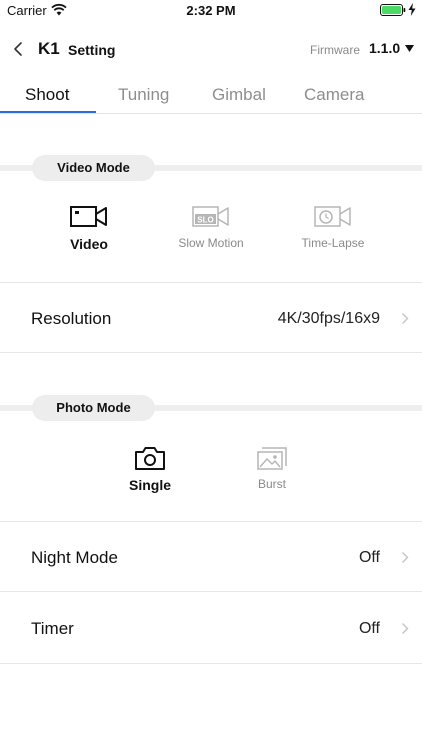 This screenshot has width=422, height=750. I want to click on timer-value: Off, so click(369, 628).